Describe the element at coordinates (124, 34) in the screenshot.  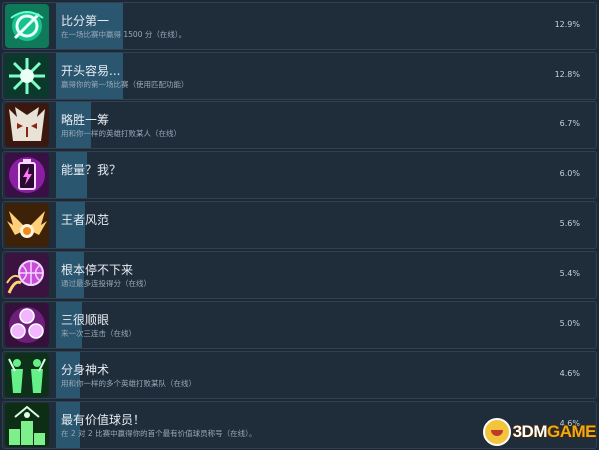
I see `achievement-description: 在一场比赛中赢得 1500 分（在线）。` at that location.